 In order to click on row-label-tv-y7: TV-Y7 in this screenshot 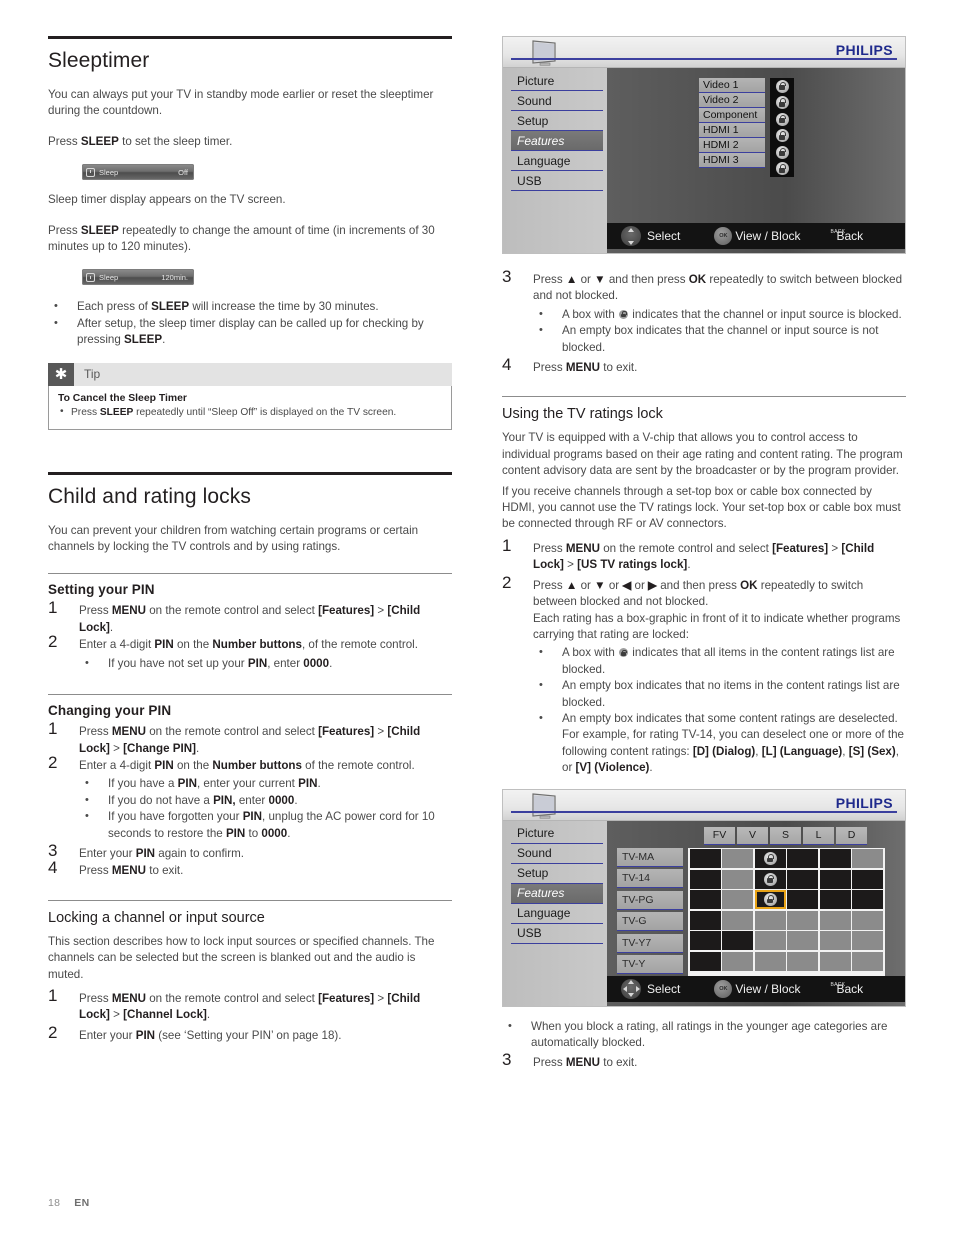, I will do `click(650, 943)`.